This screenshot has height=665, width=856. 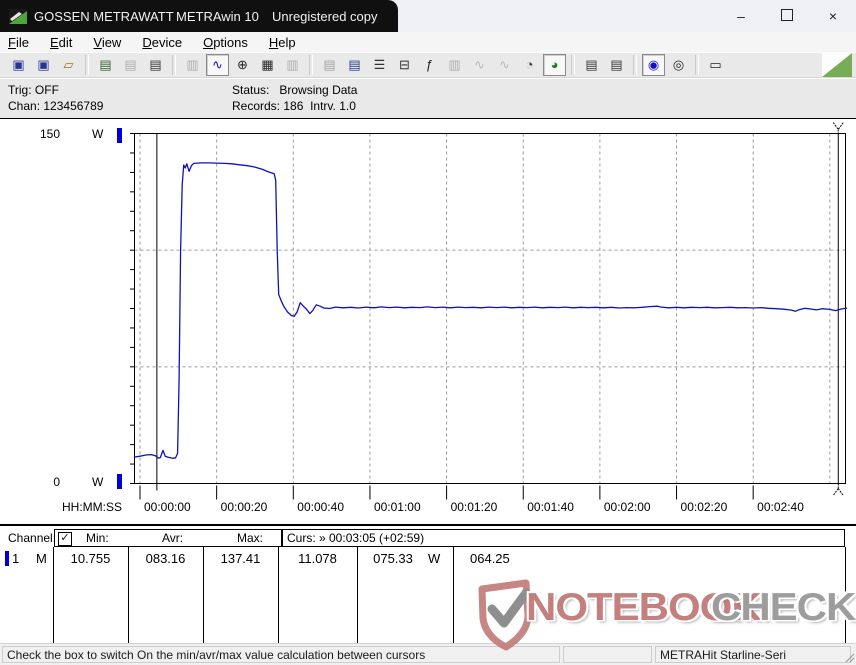 I want to click on menu-view: View, so click(x=107, y=42).